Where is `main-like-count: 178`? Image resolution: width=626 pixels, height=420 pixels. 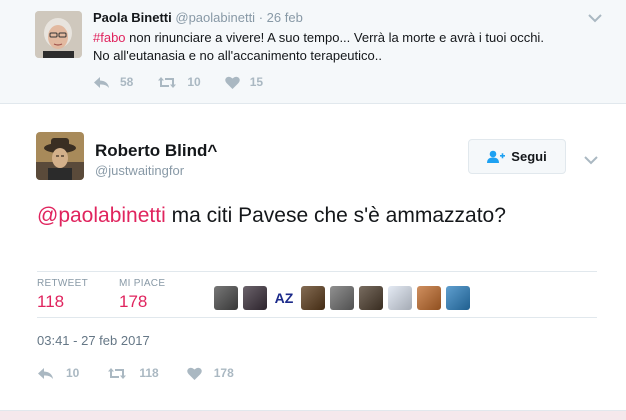 main-like-count: 178 is located at coordinates (223, 373).